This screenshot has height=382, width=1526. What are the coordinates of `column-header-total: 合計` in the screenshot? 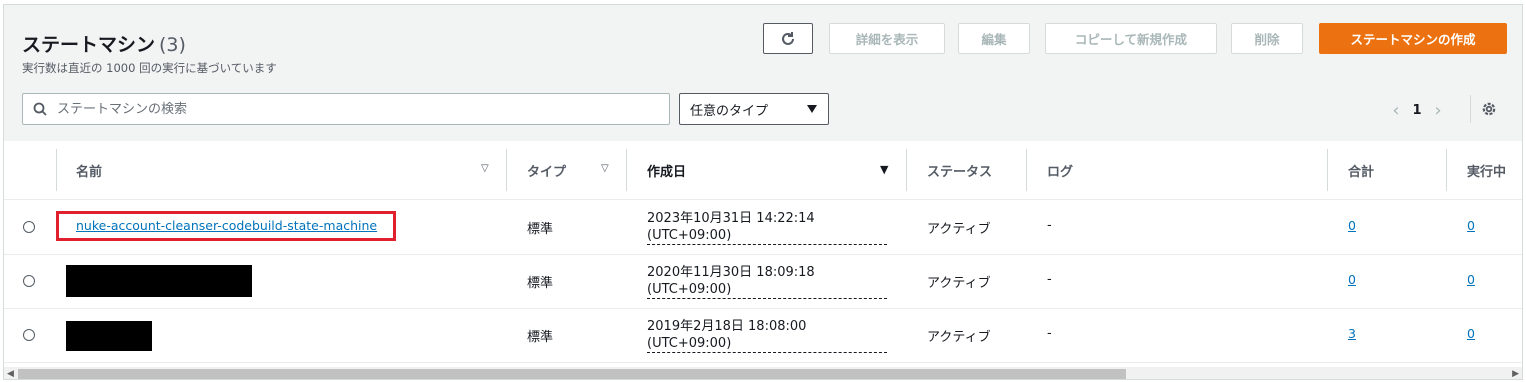 It's located at (1361, 172).